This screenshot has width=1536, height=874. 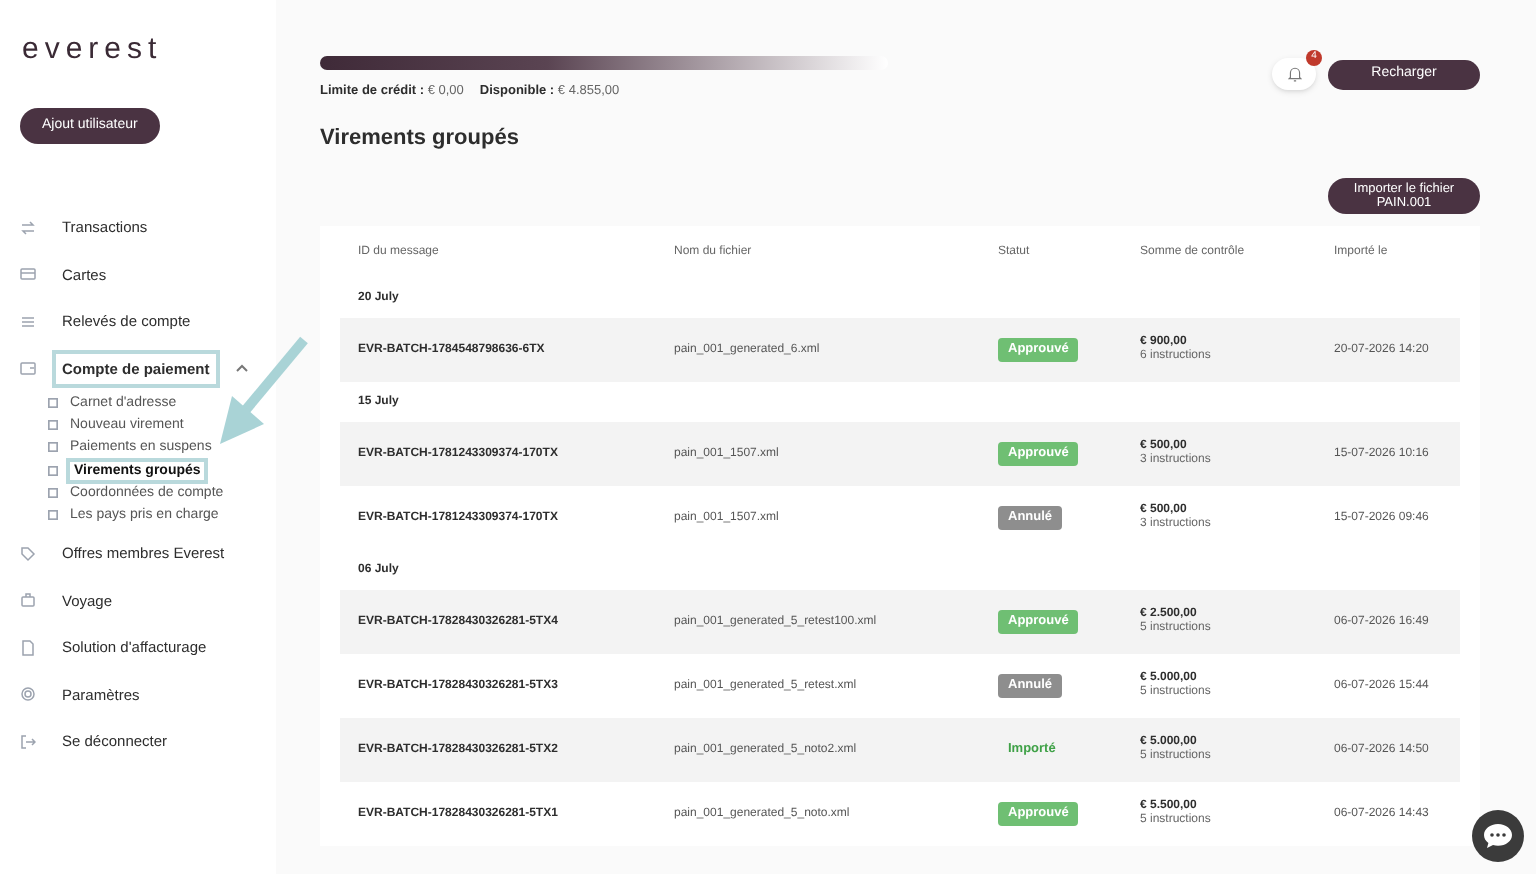 What do you see at coordinates (92, 50) in the screenshot?
I see `logo: everest` at bounding box center [92, 50].